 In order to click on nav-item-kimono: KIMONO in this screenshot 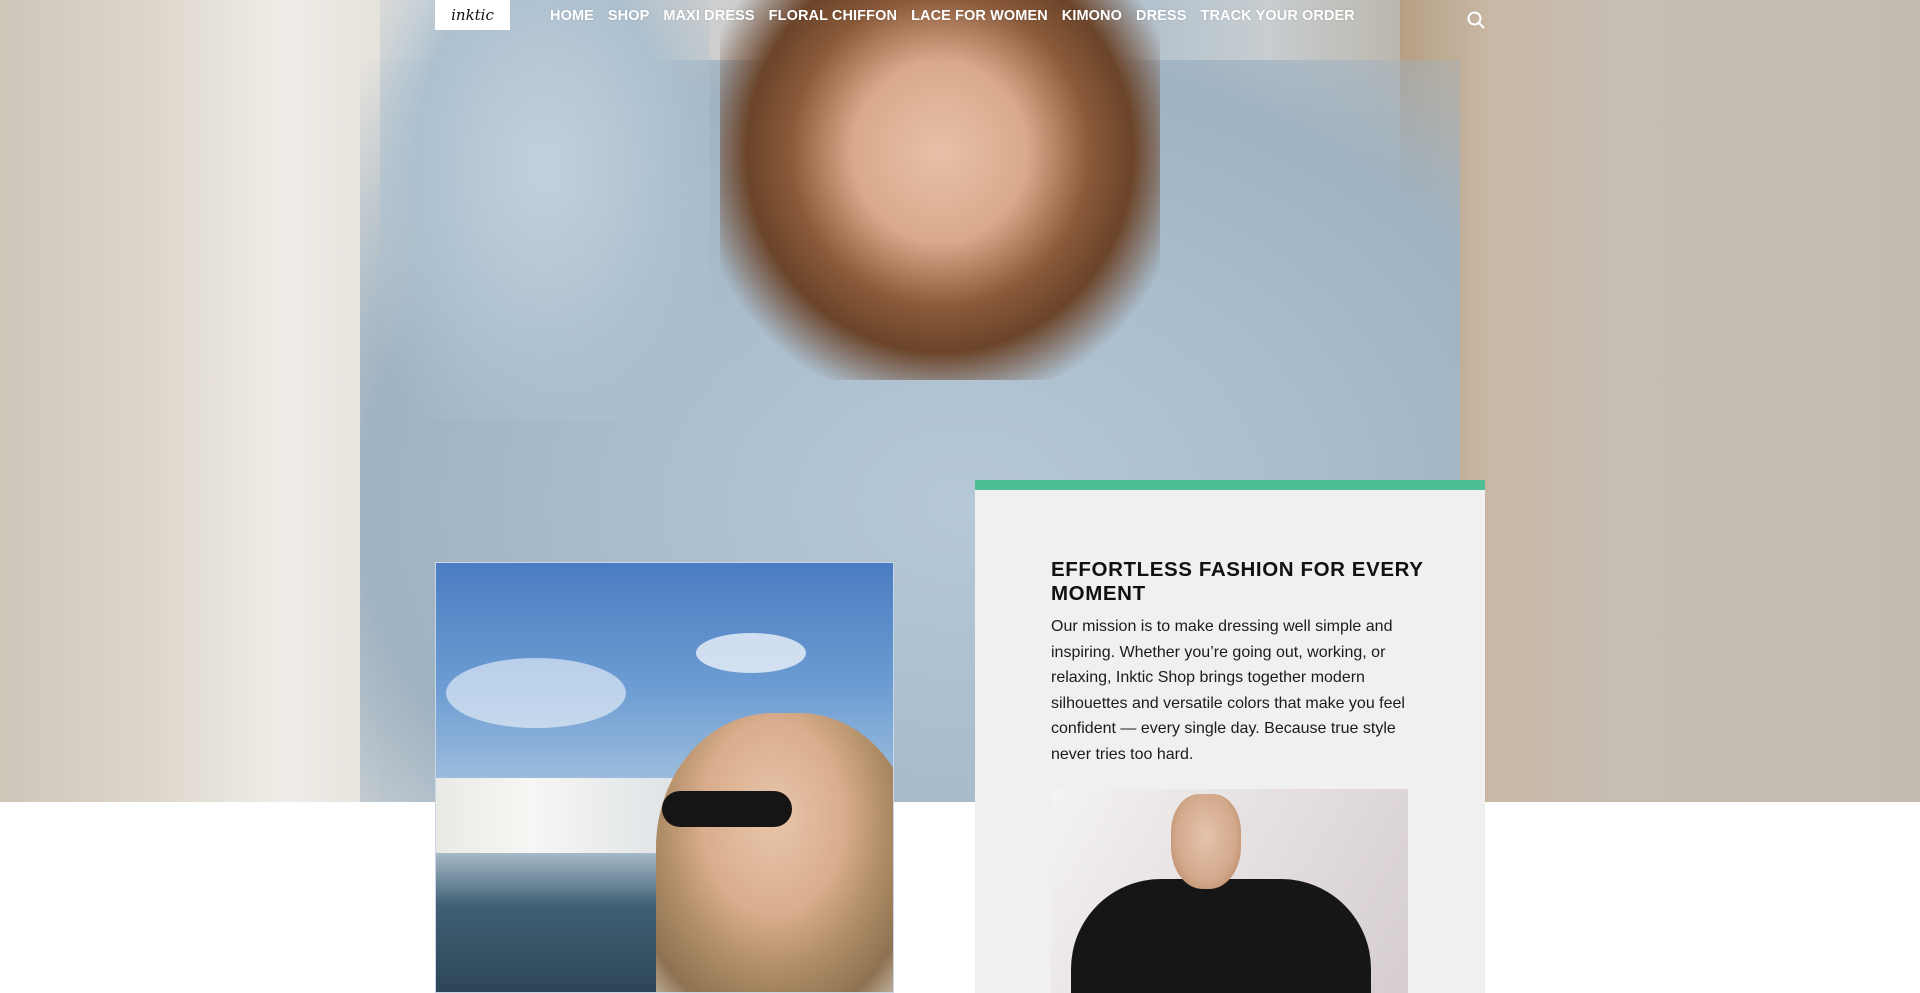, I will do `click(1092, 16)`.